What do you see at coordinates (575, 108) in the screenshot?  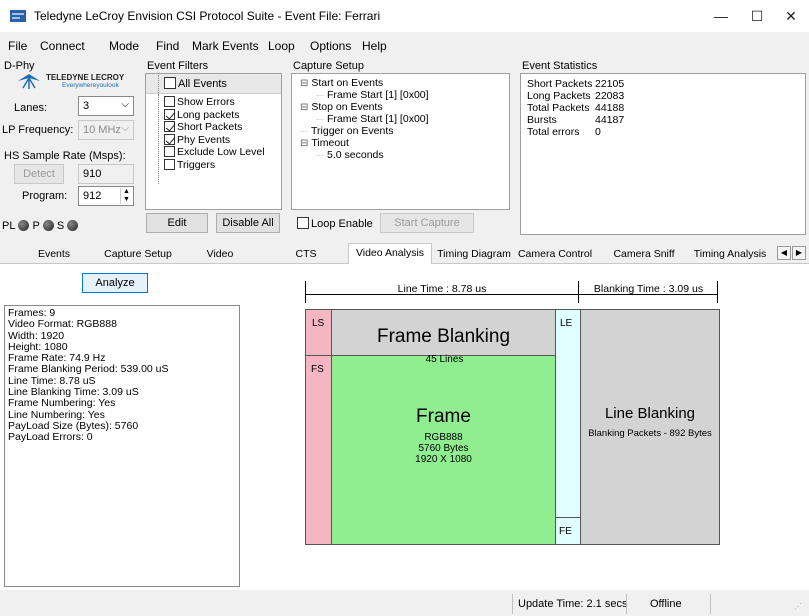 I see `statistic-row: Total Packets 44188` at bounding box center [575, 108].